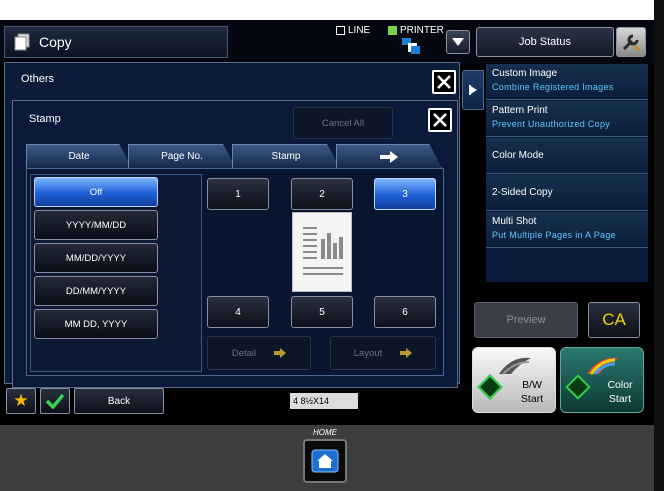 Image resolution: width=664 pixels, height=491 pixels. What do you see at coordinates (514, 221) in the screenshot?
I see `multi-shot-label: Multi Shot` at bounding box center [514, 221].